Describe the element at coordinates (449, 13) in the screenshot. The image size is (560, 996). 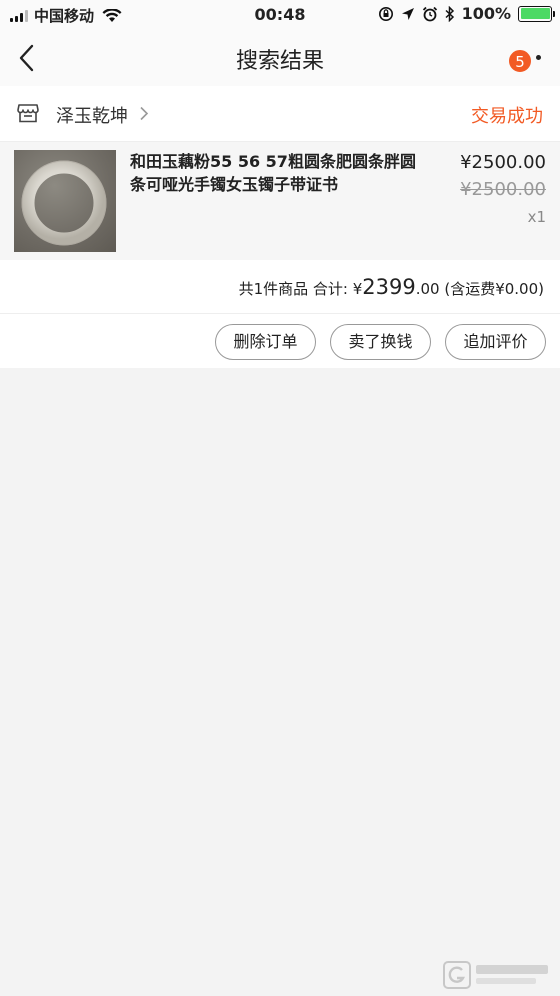
I see `bluetooth-icon` at that location.